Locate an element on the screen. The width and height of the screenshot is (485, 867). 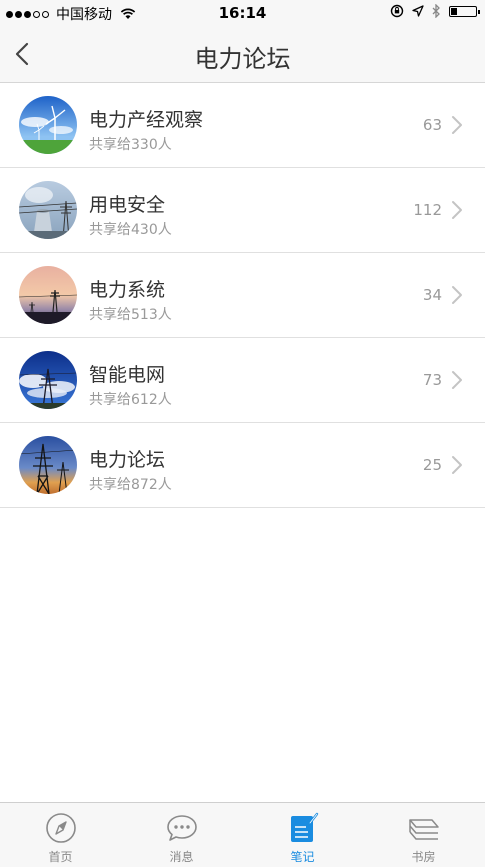
list-item-count: 34 is located at coordinates (432, 295).